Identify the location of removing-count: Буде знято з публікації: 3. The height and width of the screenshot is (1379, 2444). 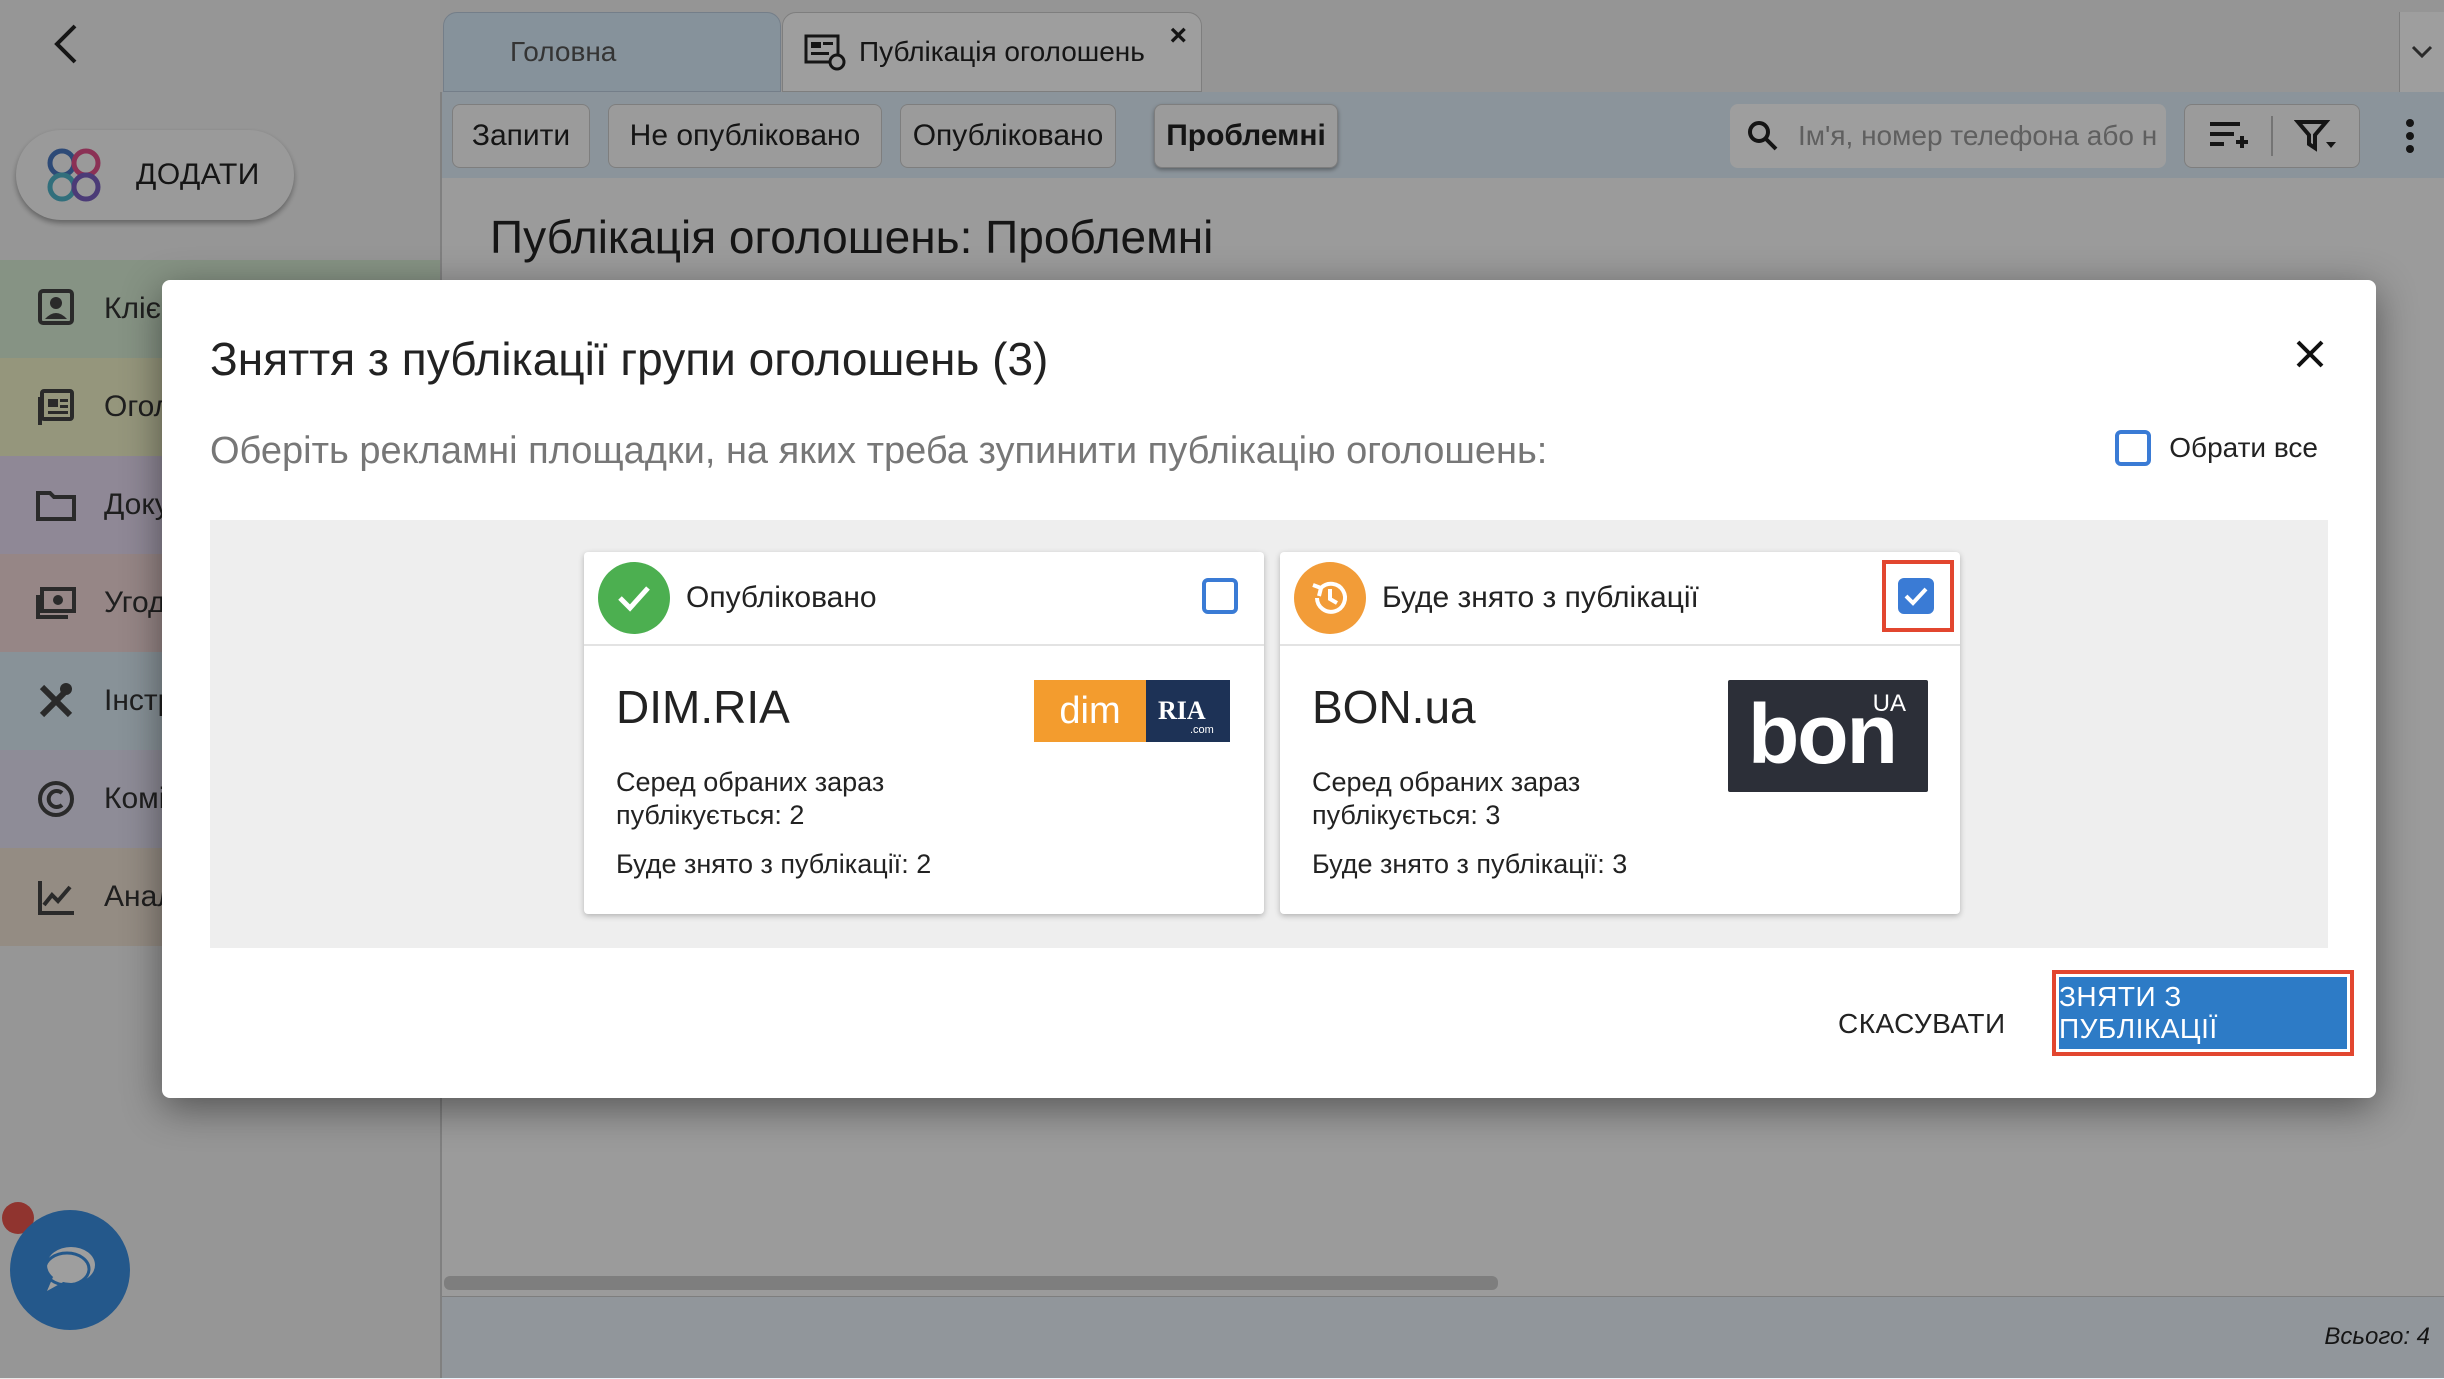
(1470, 864).